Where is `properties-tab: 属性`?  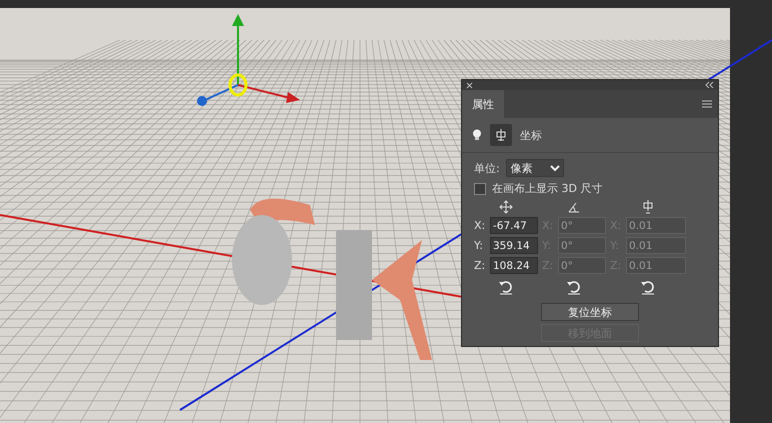
properties-tab: 属性 is located at coordinates (483, 104).